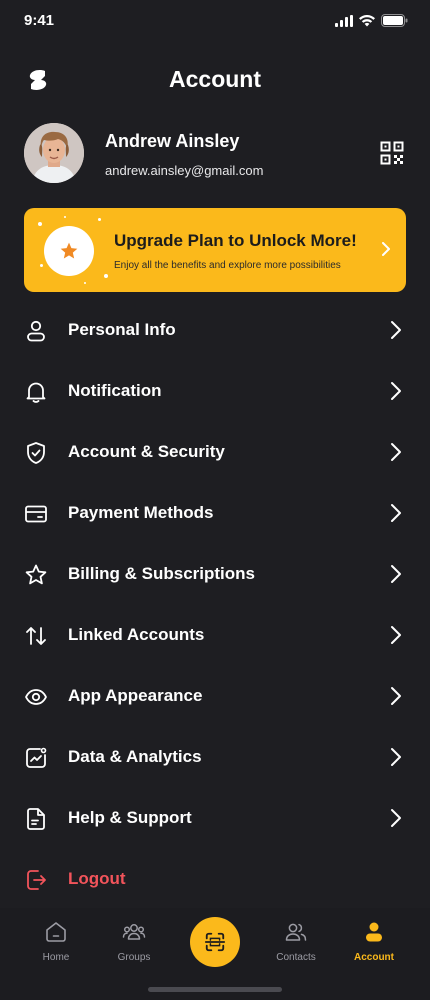  What do you see at coordinates (141, 512) in the screenshot?
I see `menu-label: Payment Methods` at bounding box center [141, 512].